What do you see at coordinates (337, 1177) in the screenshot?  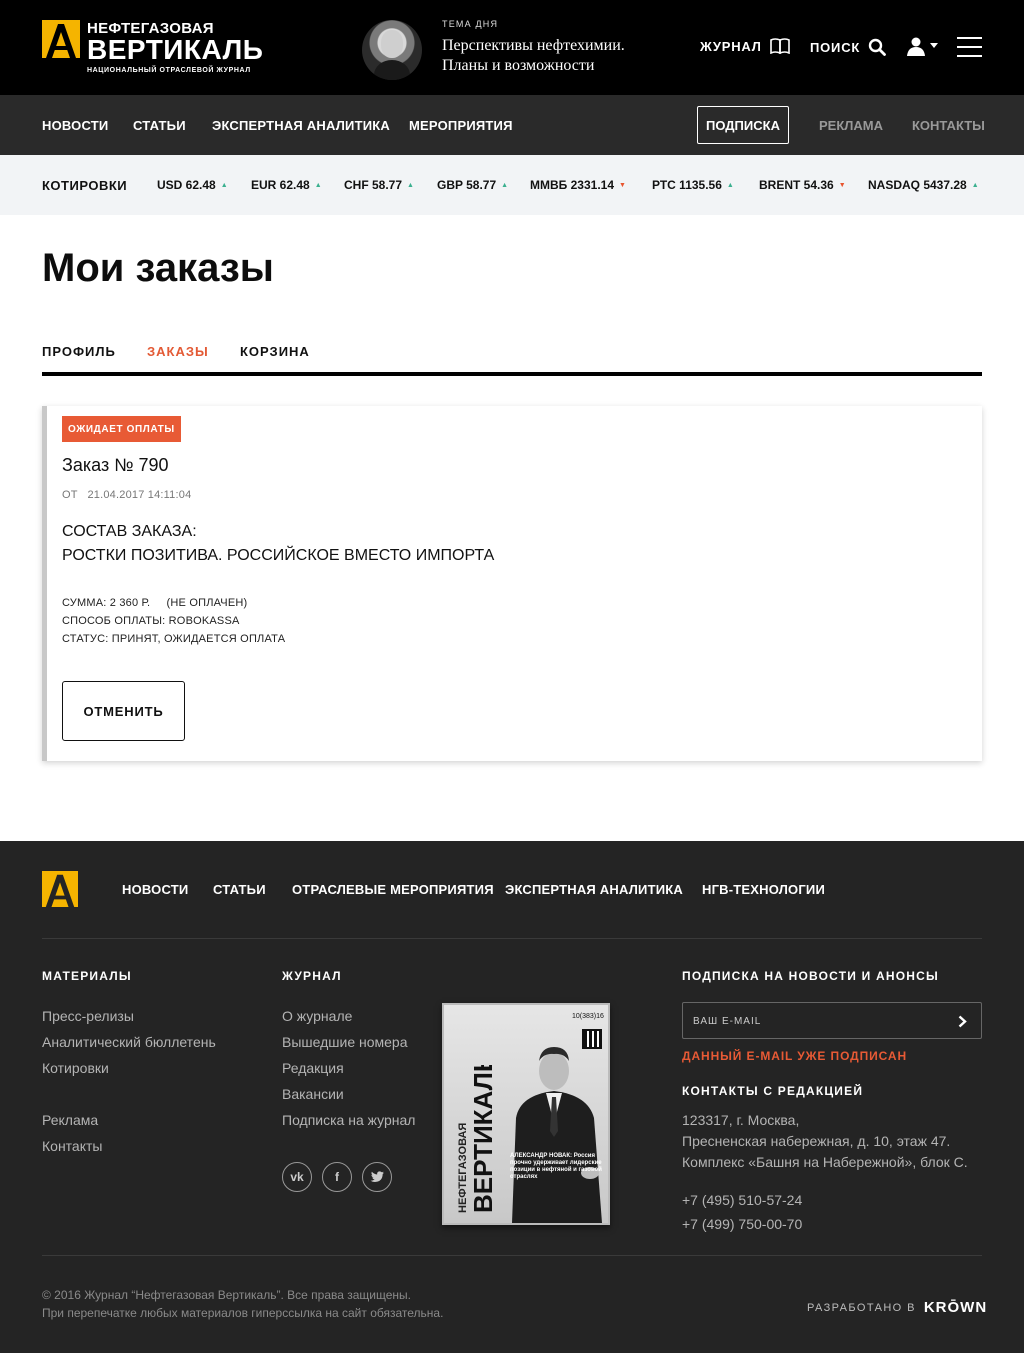 I see `facebook-icon: f` at bounding box center [337, 1177].